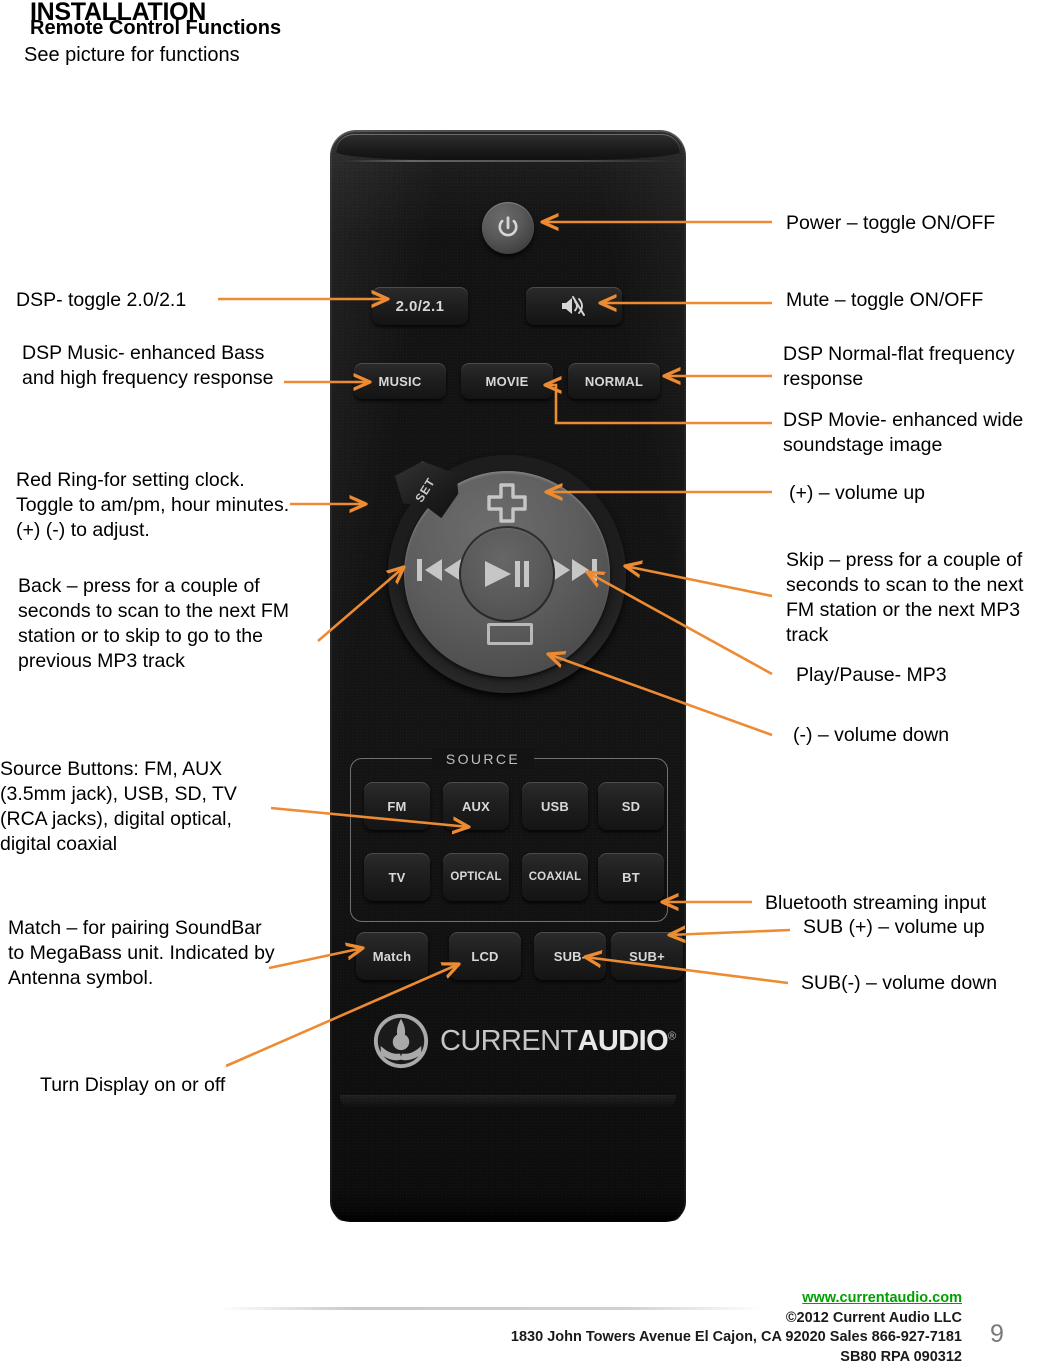  What do you see at coordinates (570, 956) in the screenshot?
I see `sub-down-button: SUB-` at bounding box center [570, 956].